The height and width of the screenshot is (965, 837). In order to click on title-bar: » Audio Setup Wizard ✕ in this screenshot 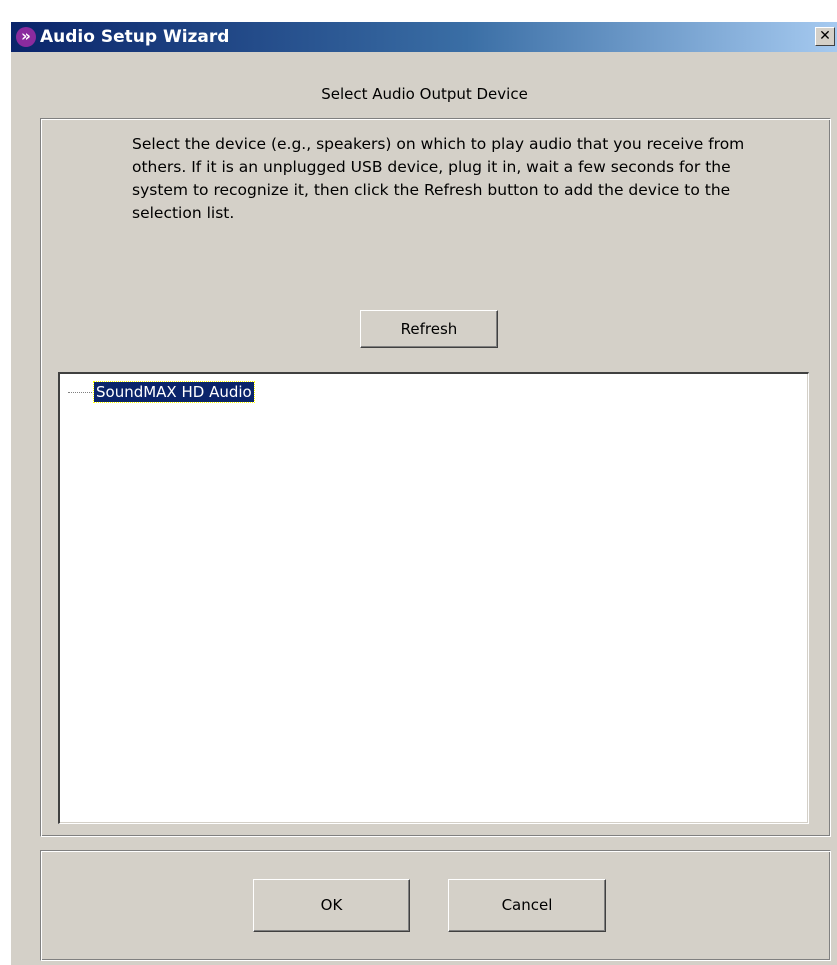, I will do `click(424, 37)`.